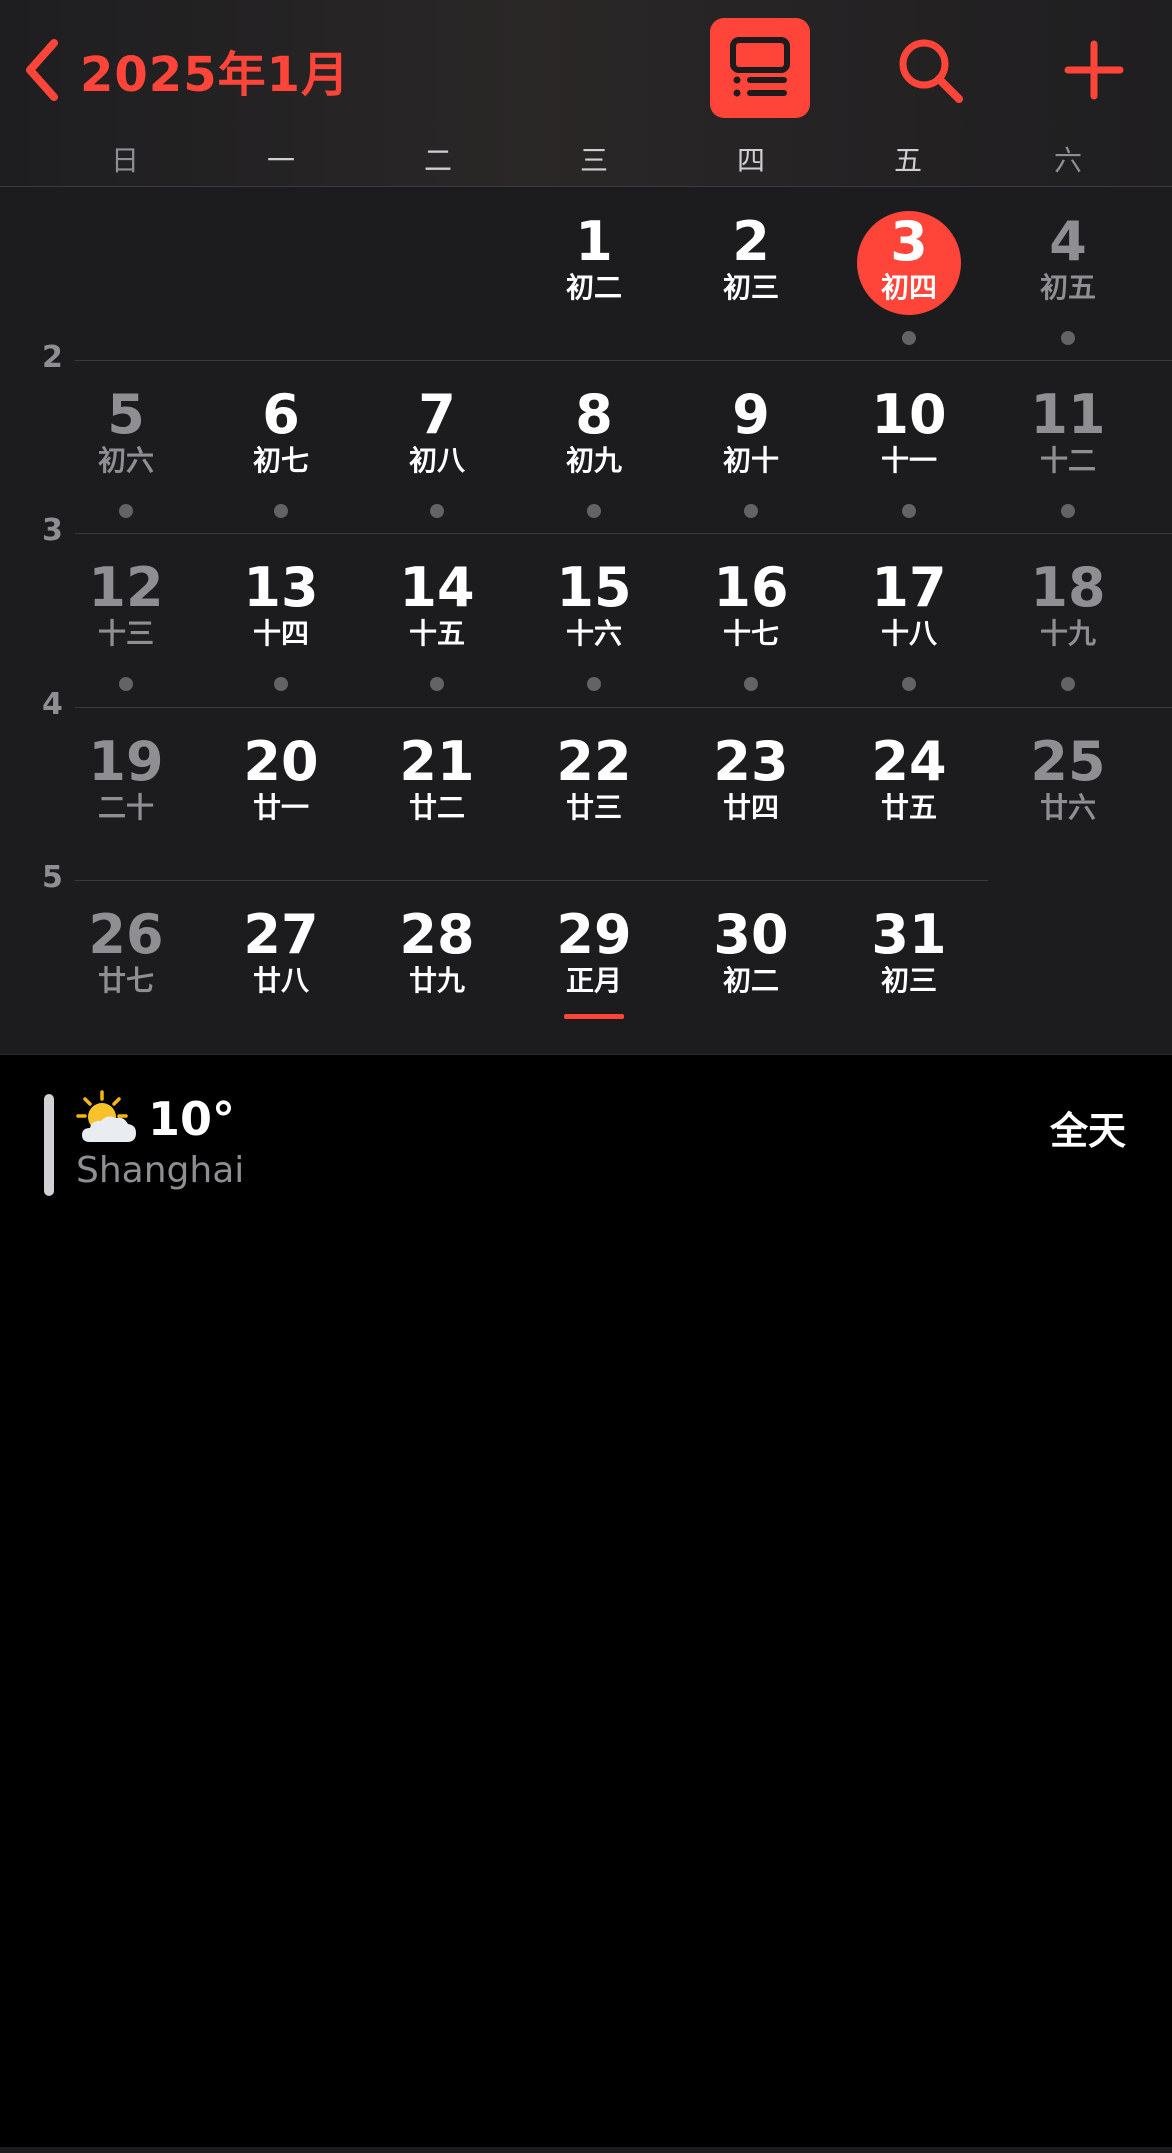 This screenshot has height=2153, width=1172. I want to click on weekday-label: 三, so click(593, 160).